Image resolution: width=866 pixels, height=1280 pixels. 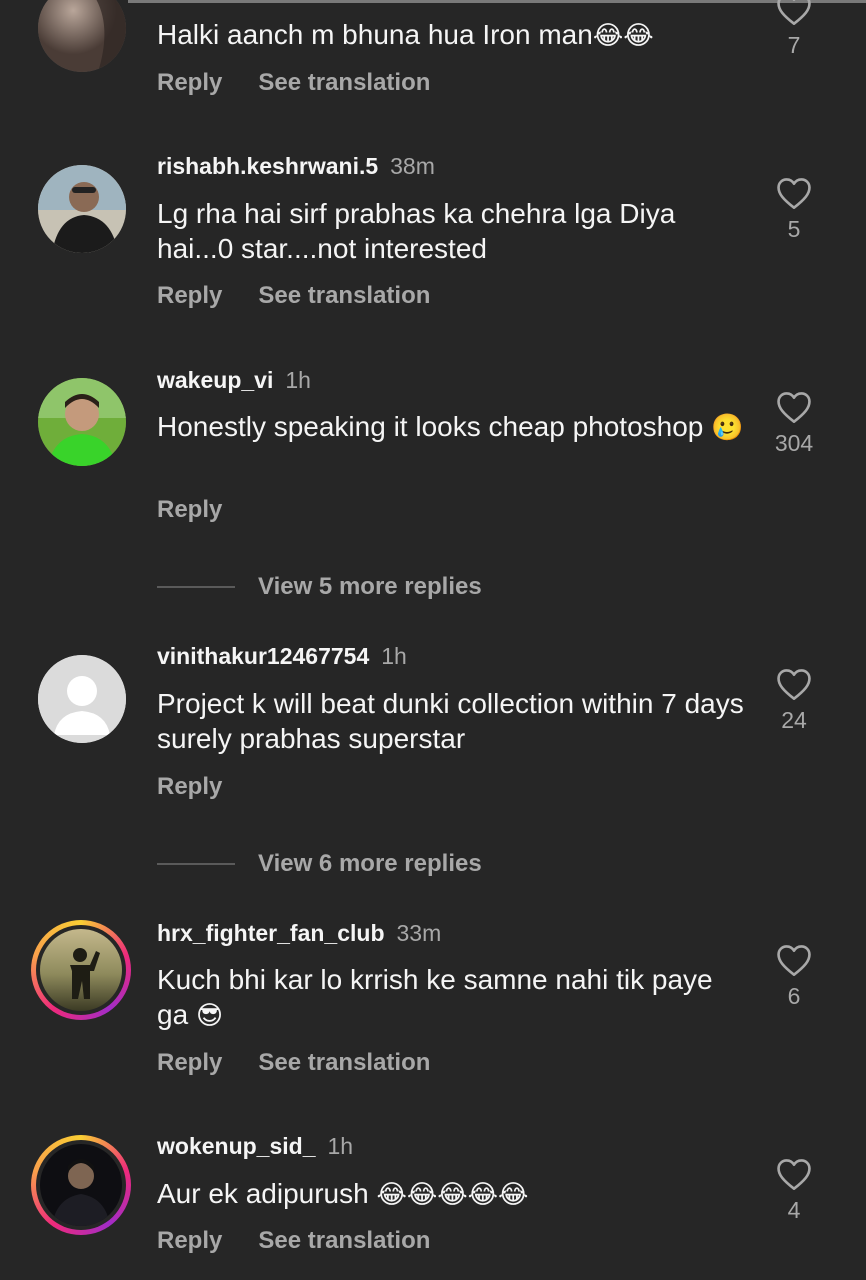 I want to click on top-divider, so click(x=433, y=2).